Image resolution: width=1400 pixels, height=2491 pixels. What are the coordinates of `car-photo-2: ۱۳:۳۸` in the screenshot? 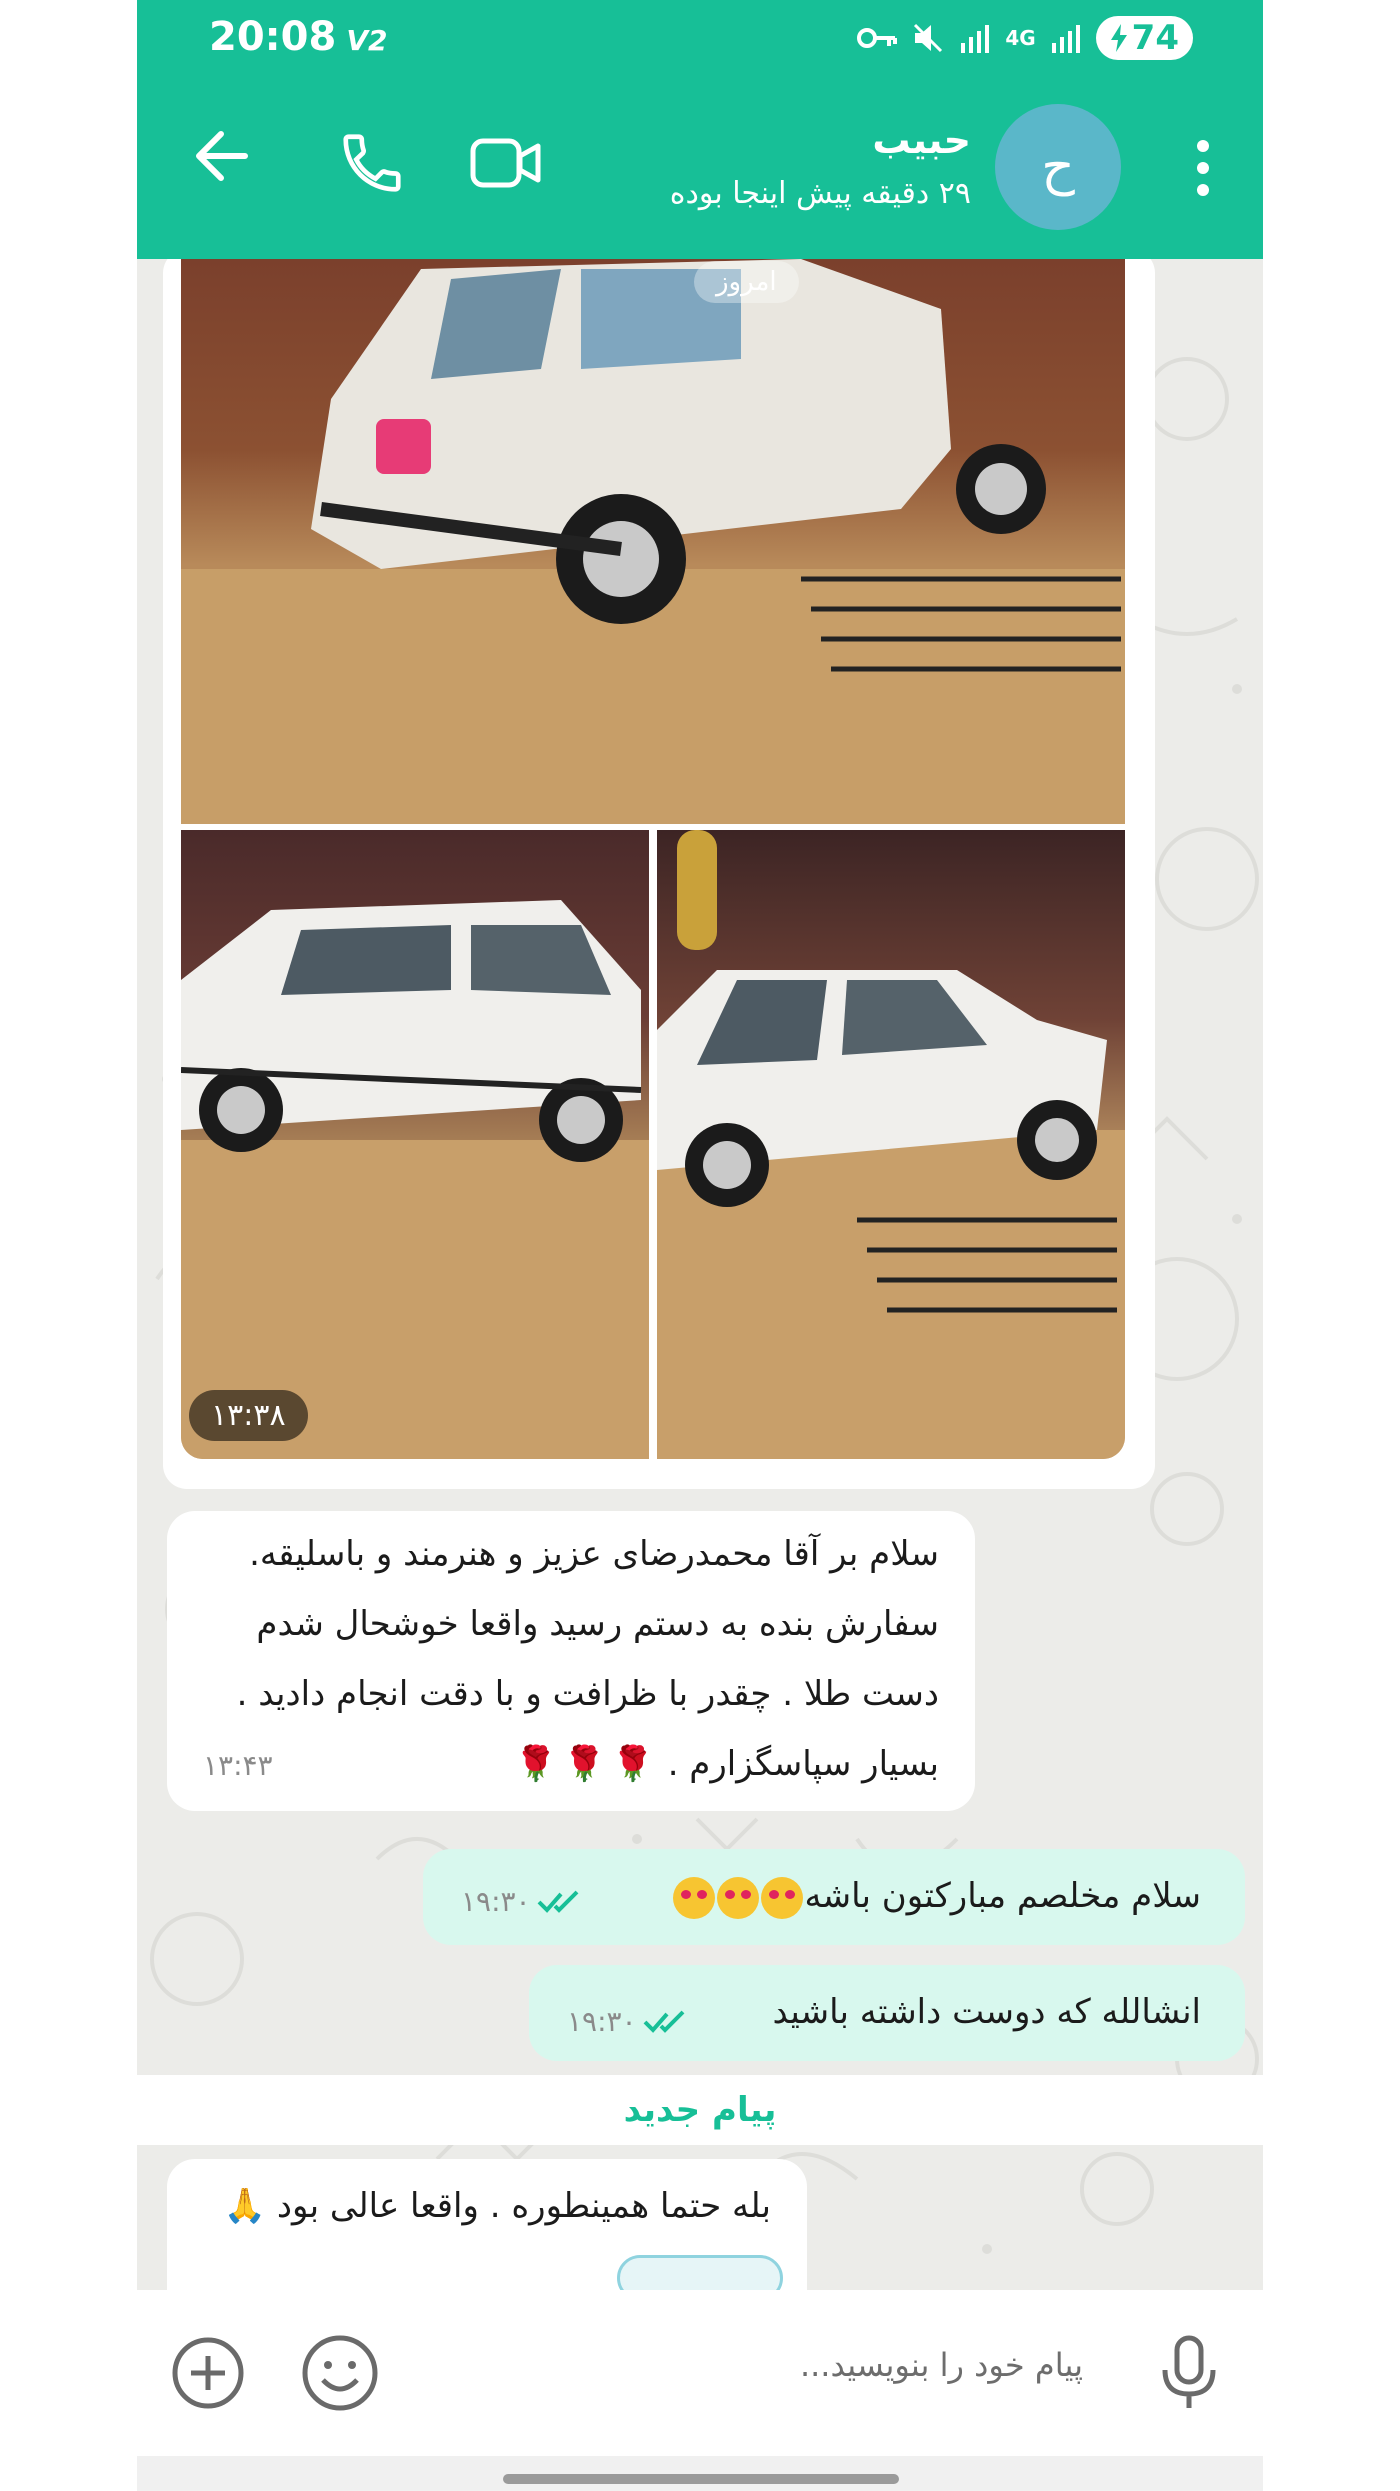 It's located at (415, 1144).